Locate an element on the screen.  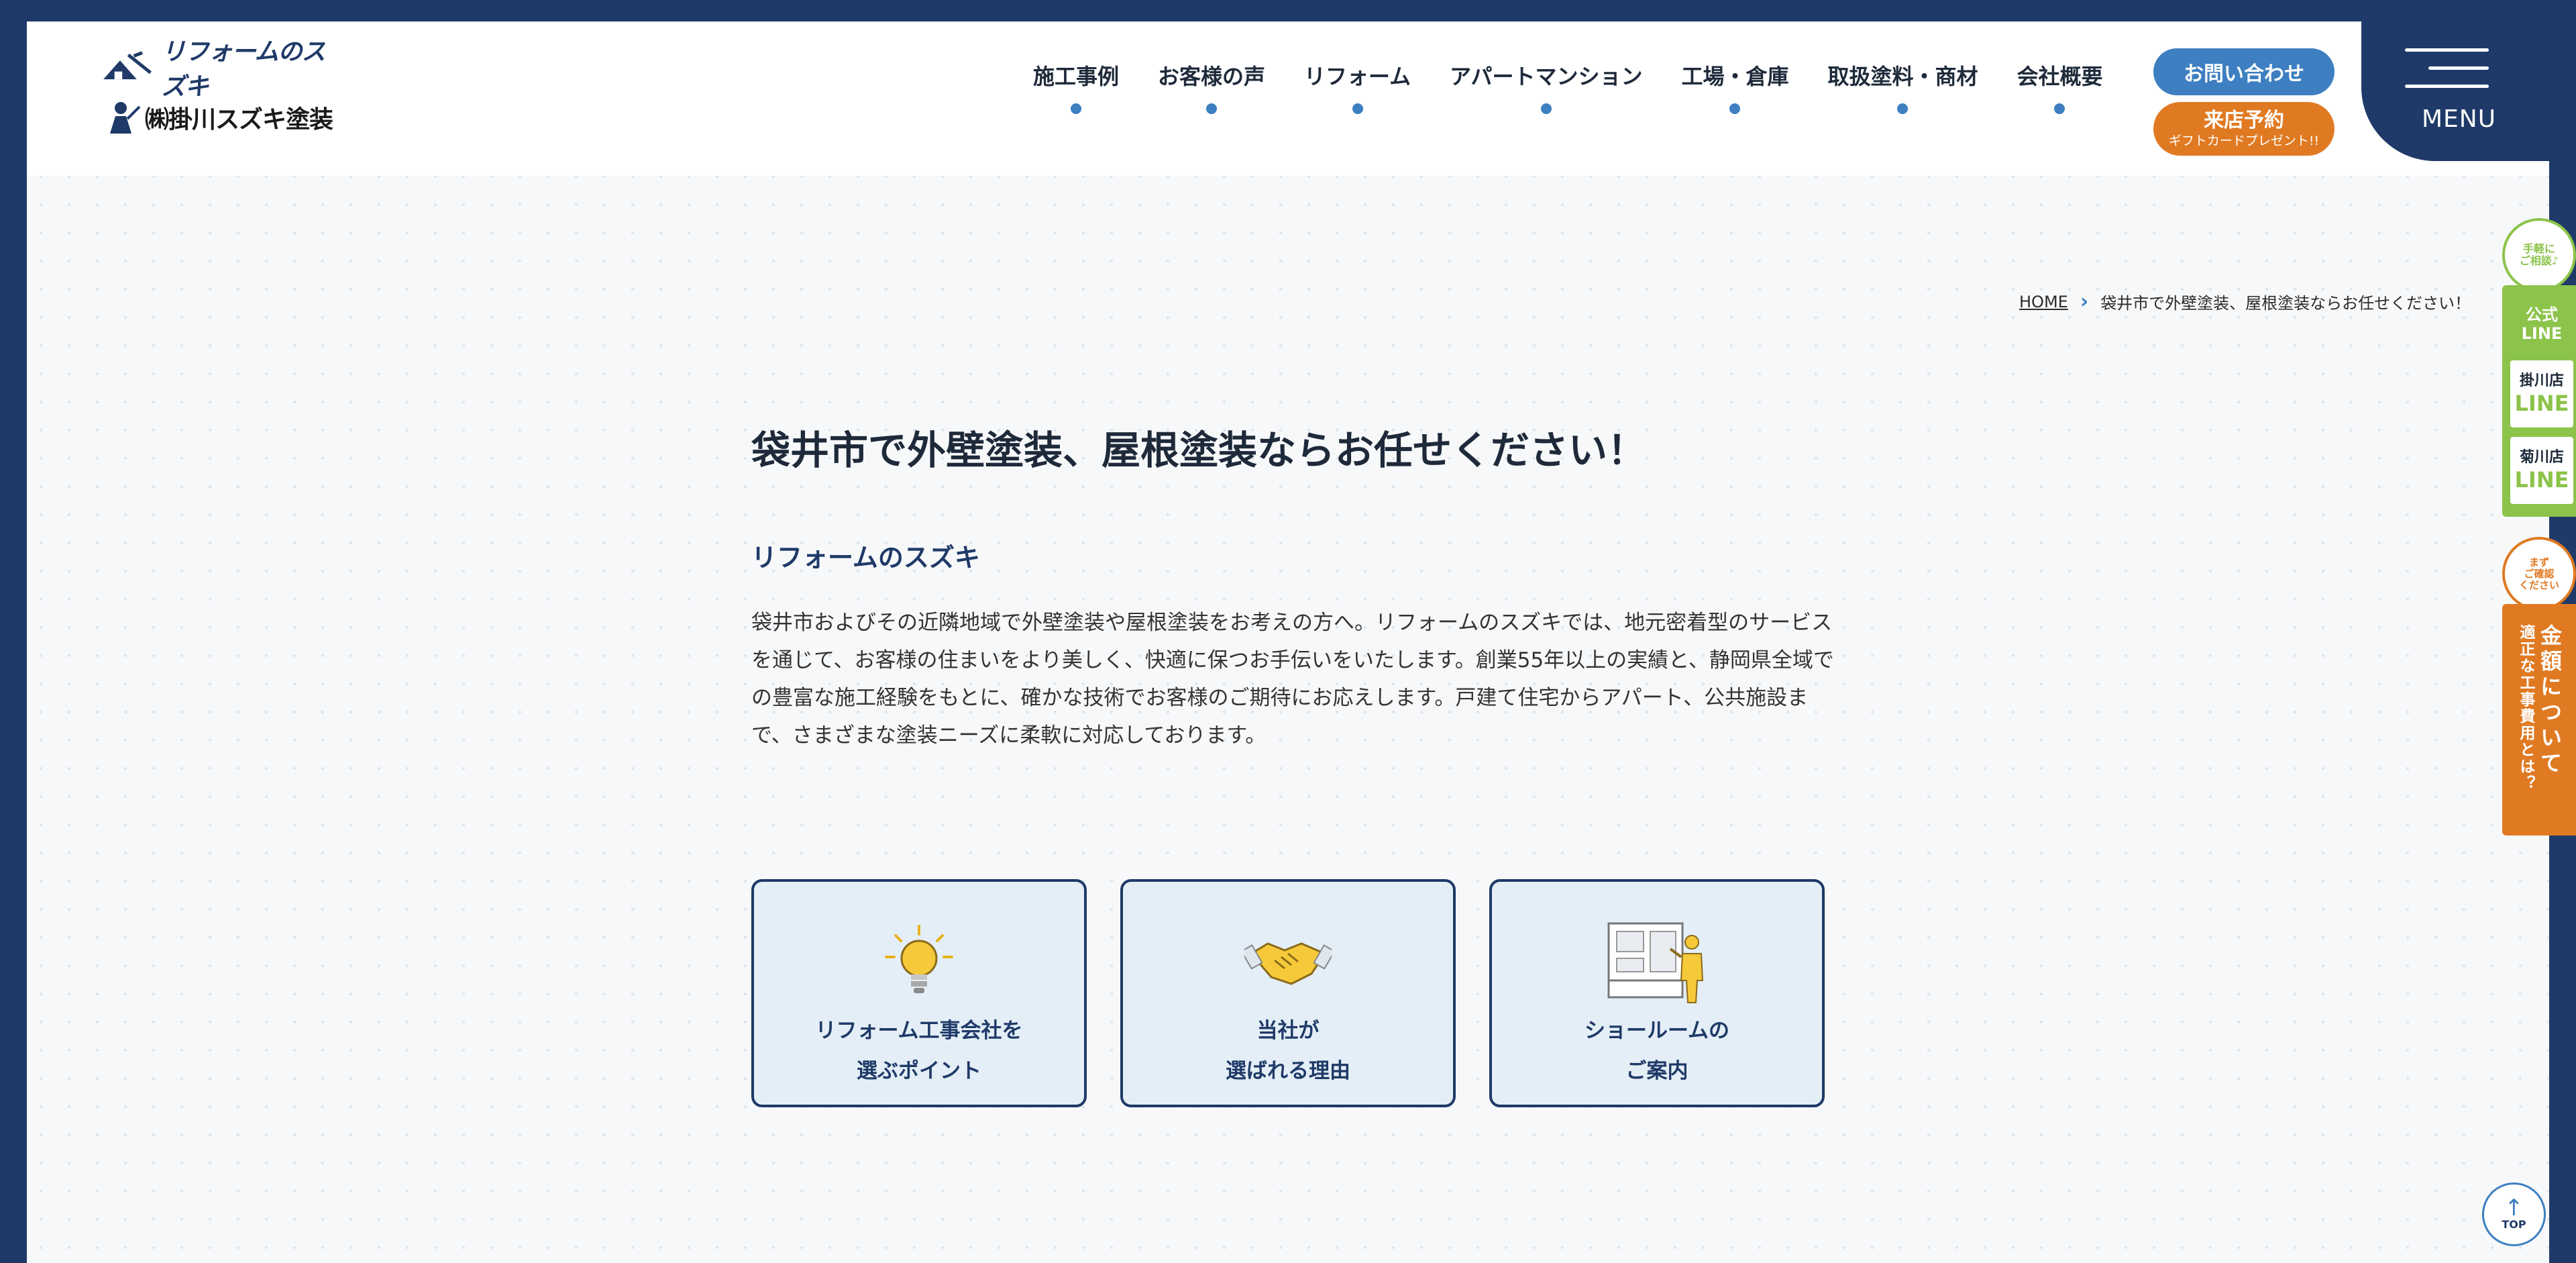
nav-label: 施工事例 is located at coordinates (1076, 76).